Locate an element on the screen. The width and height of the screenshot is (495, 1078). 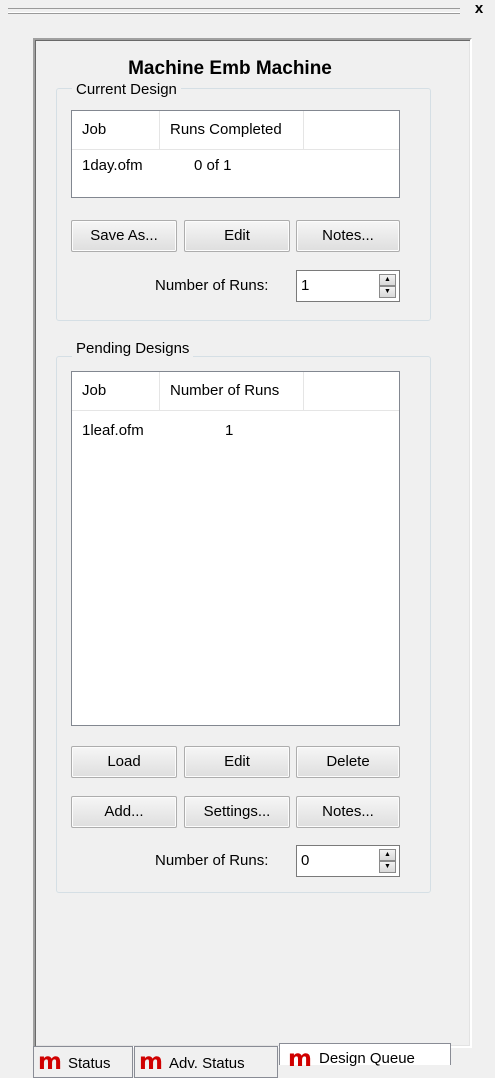
current-design-list: Job Runs Completed 1day.ofm 0 of 1 is located at coordinates (235, 154).